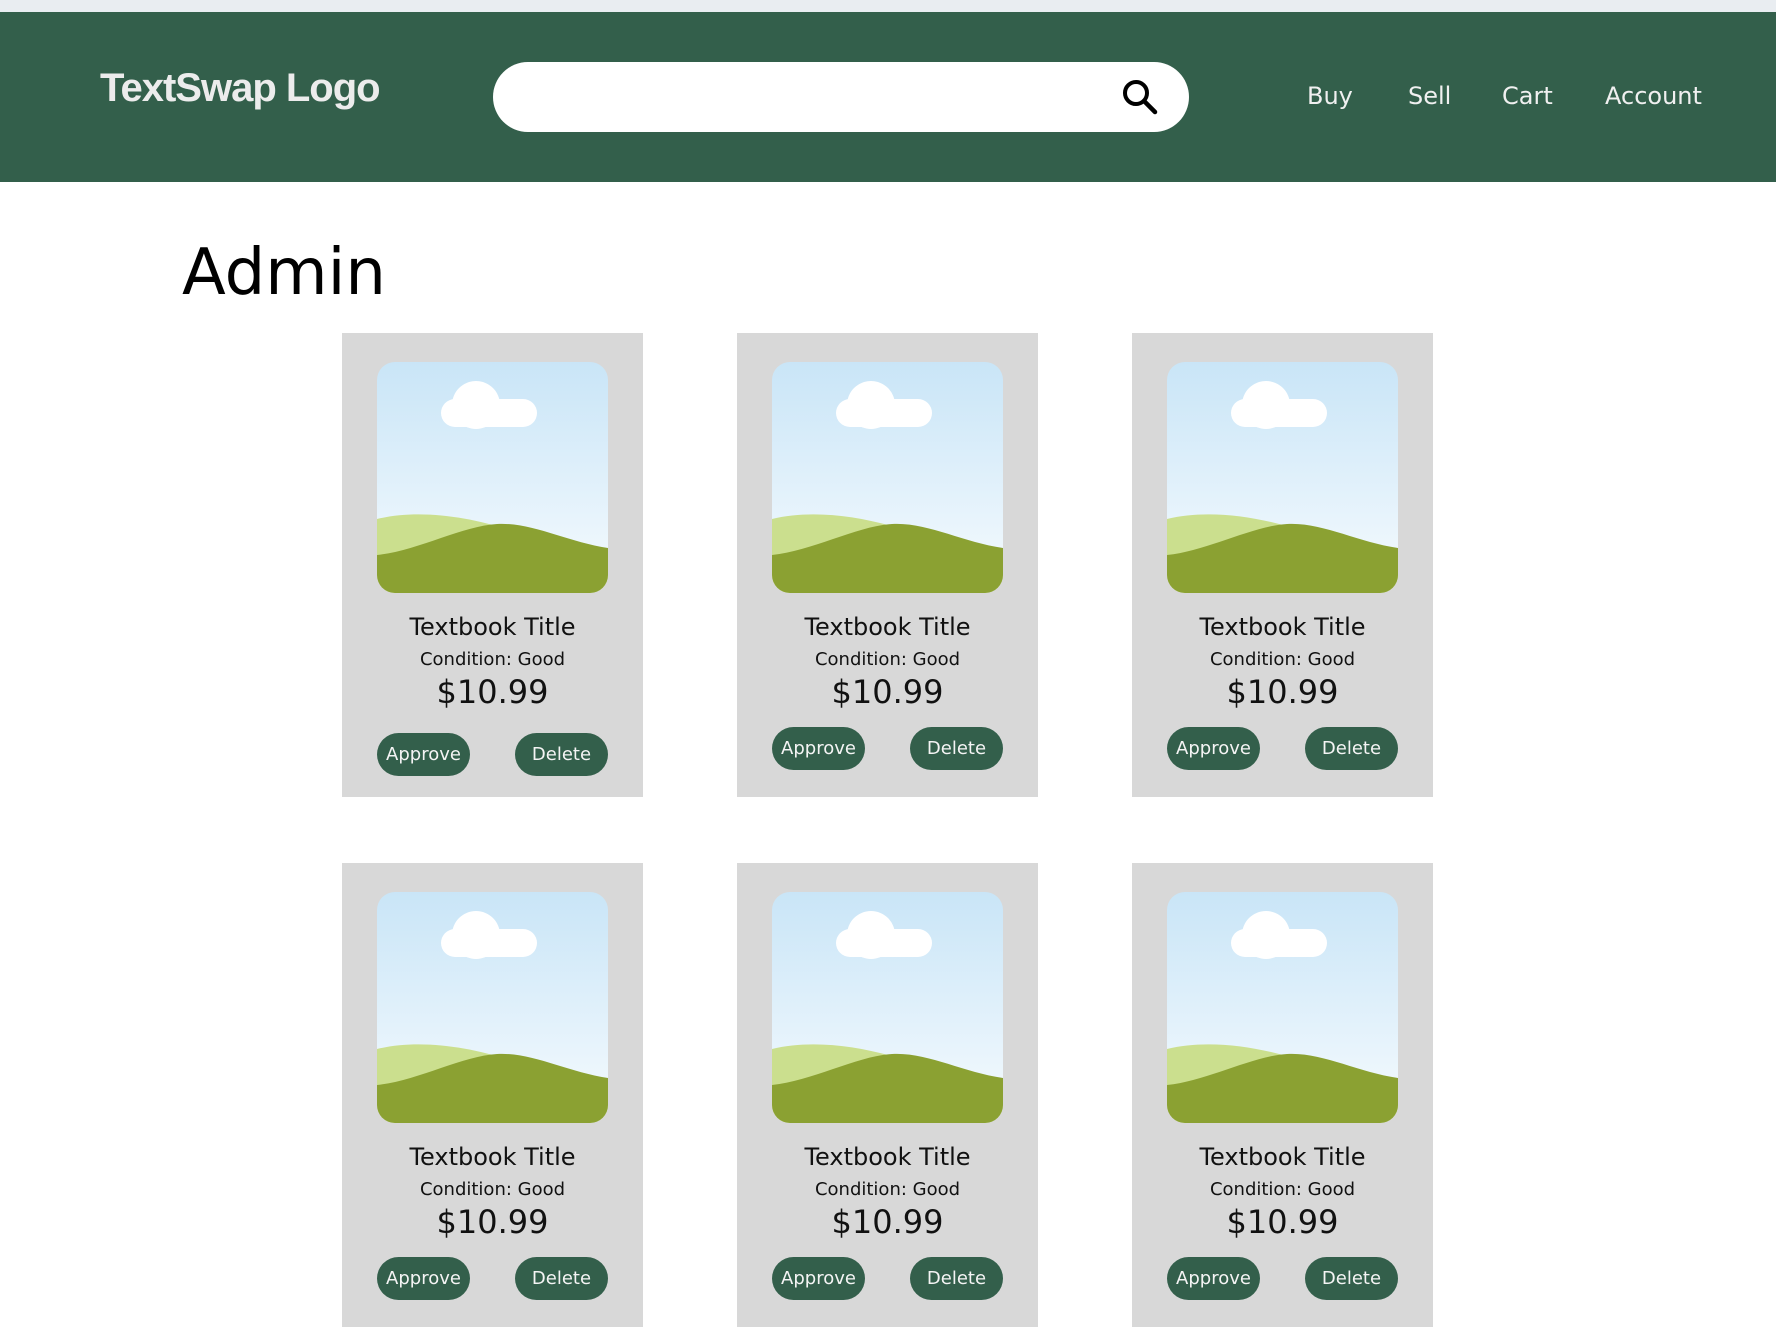  I want to click on site-logo: TextSwap Logo, so click(240, 88).